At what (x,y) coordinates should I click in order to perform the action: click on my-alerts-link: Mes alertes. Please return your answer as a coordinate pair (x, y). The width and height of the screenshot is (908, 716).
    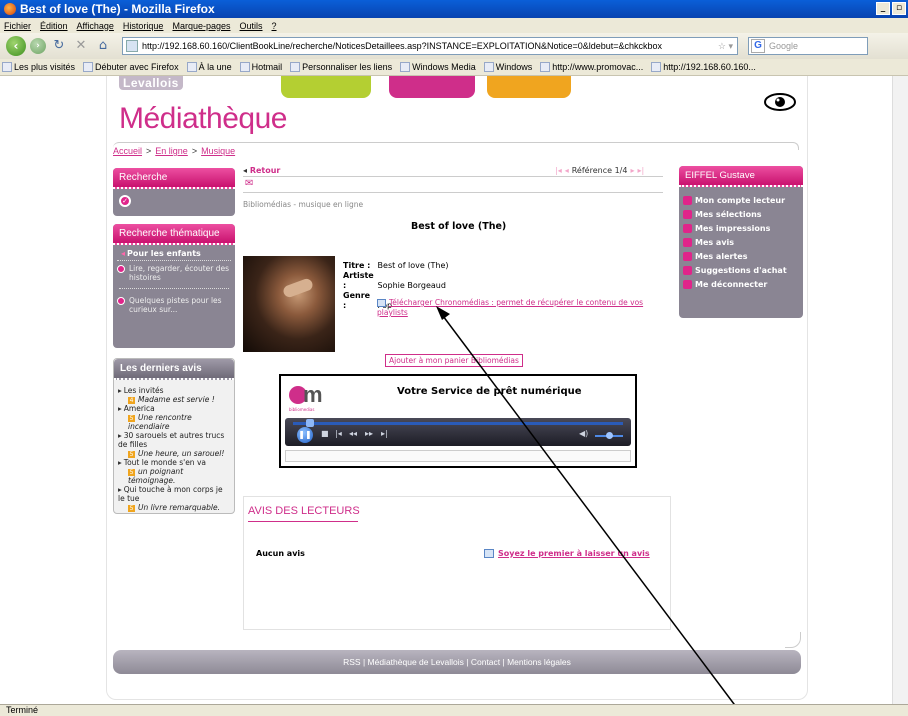
    Looking at the image, I should click on (741, 256).